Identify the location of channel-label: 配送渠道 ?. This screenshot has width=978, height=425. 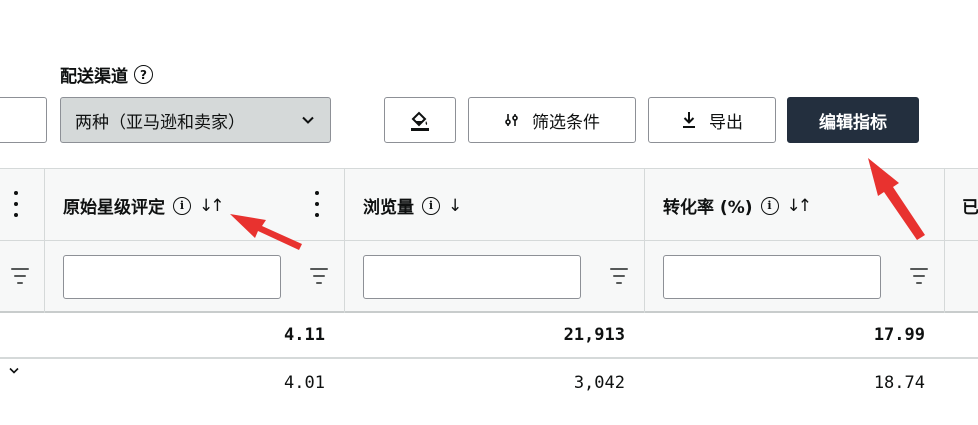
(106, 74).